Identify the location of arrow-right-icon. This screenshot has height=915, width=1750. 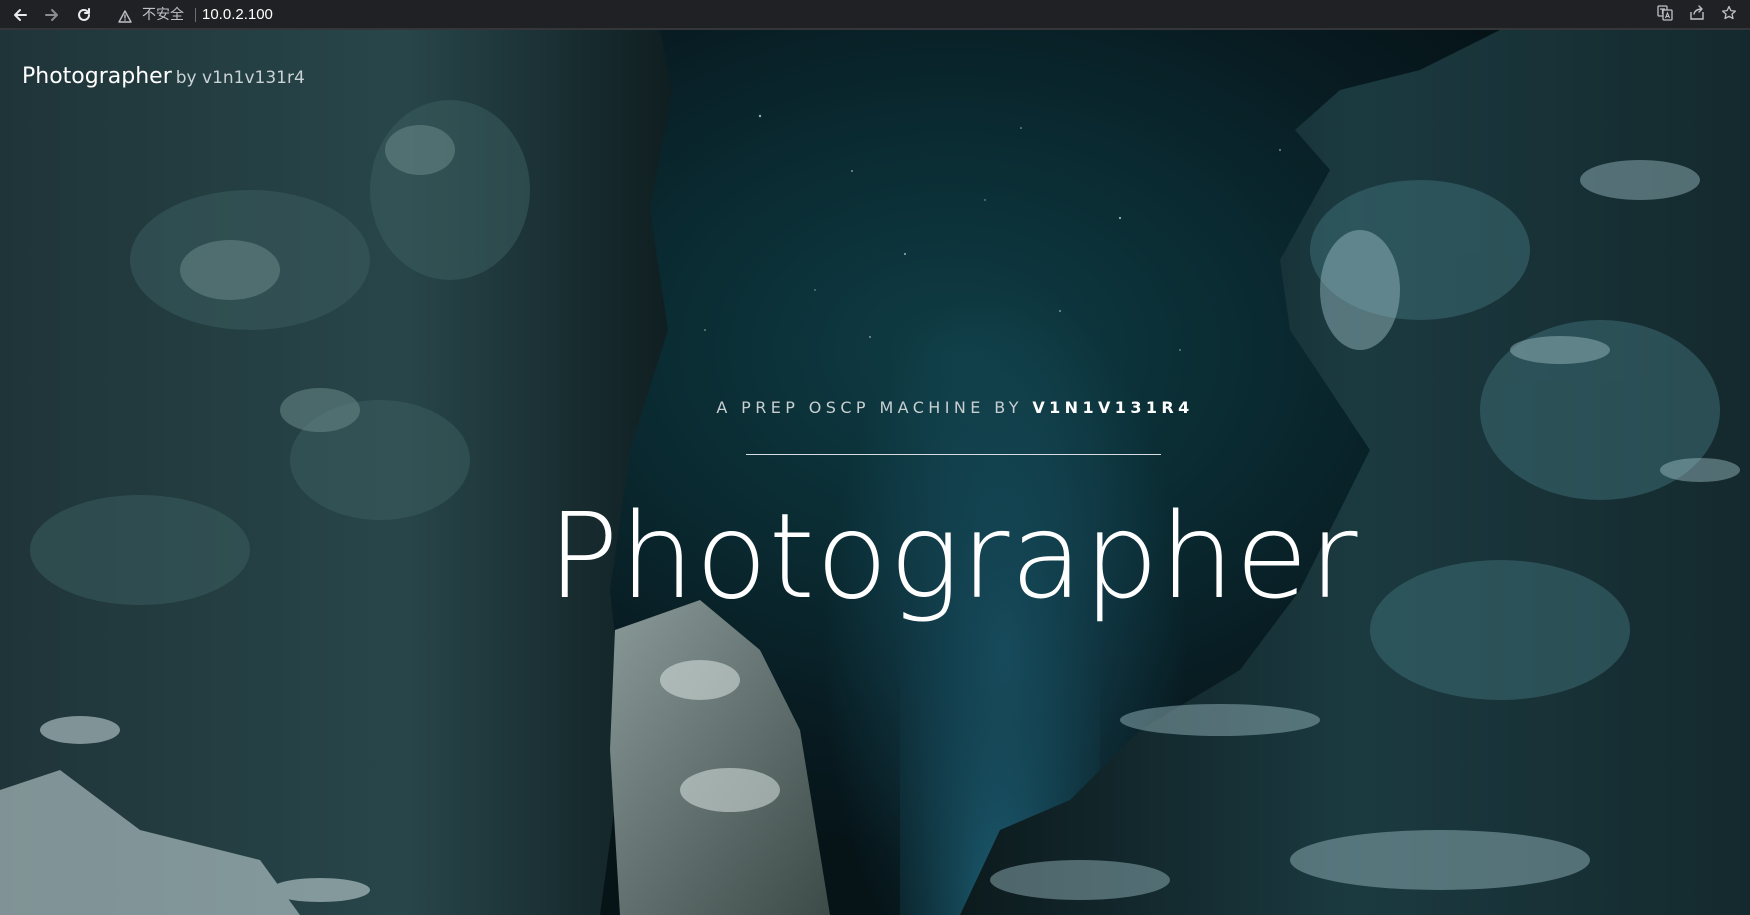
(52, 15).